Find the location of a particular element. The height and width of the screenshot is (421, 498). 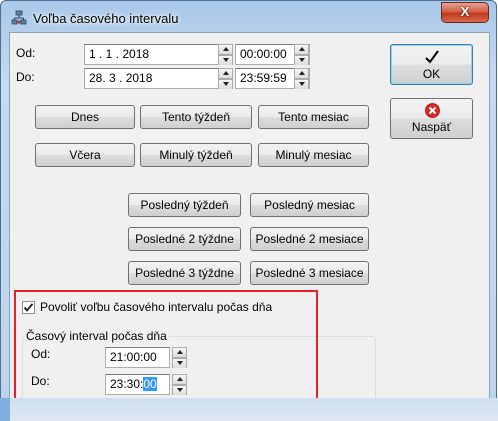

ok-button: OK is located at coordinates (431, 64).